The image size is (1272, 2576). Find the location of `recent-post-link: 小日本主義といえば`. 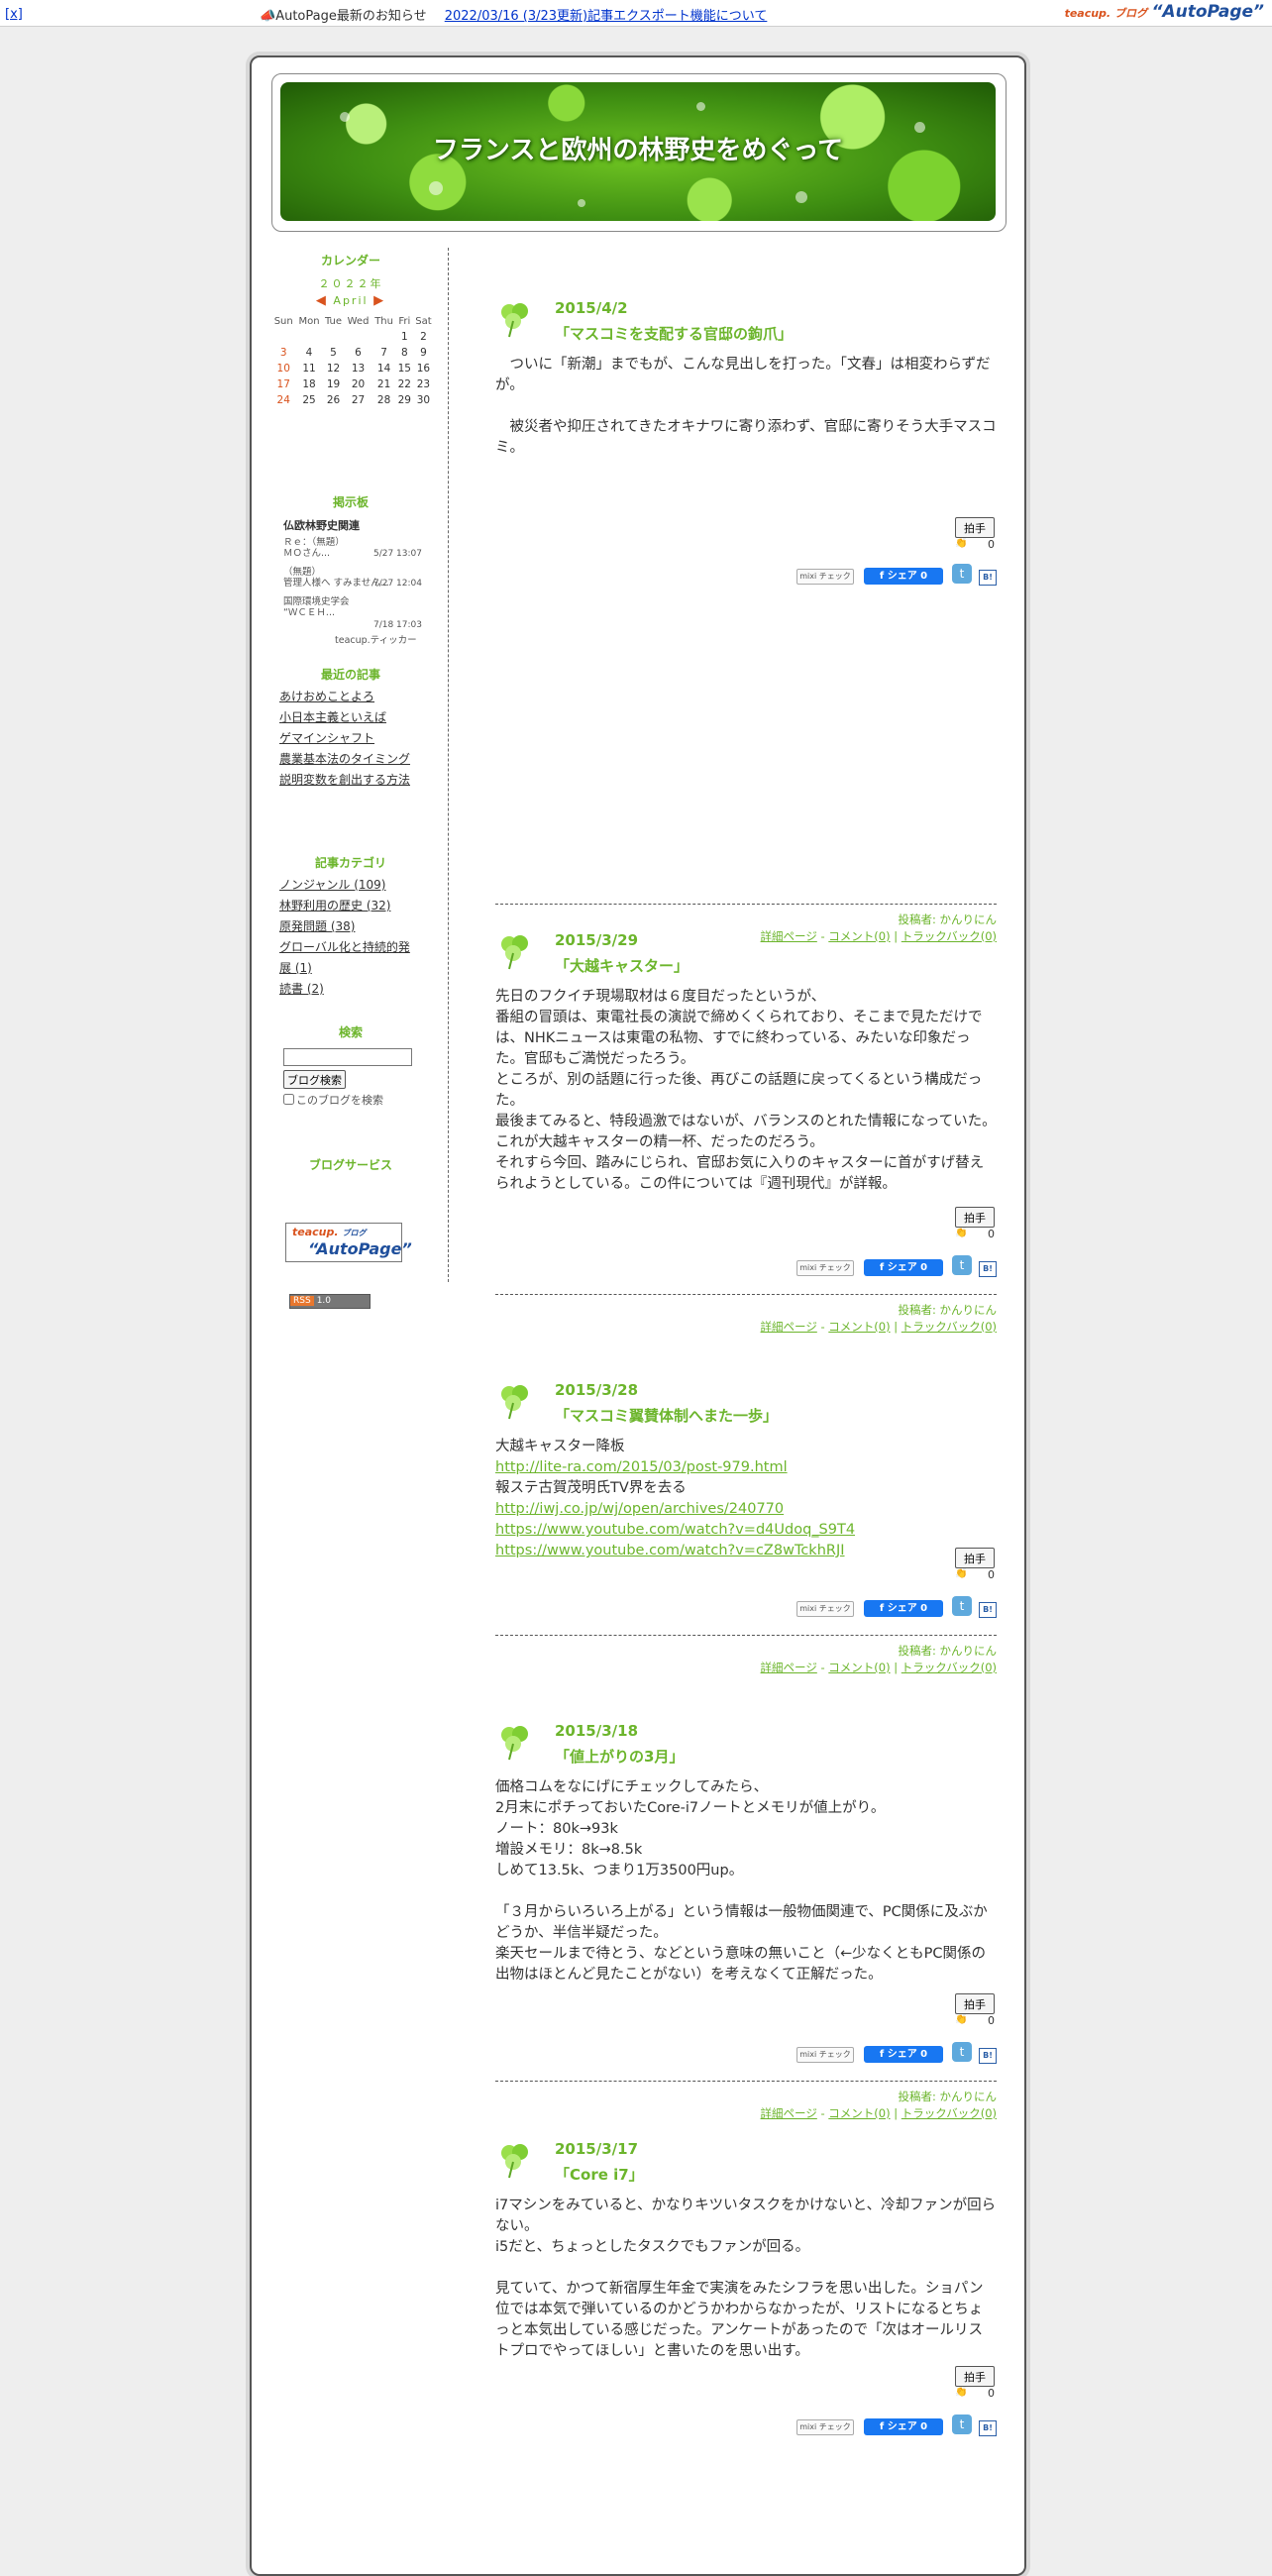

recent-post-link: 小日本主義といえば is located at coordinates (332, 717).